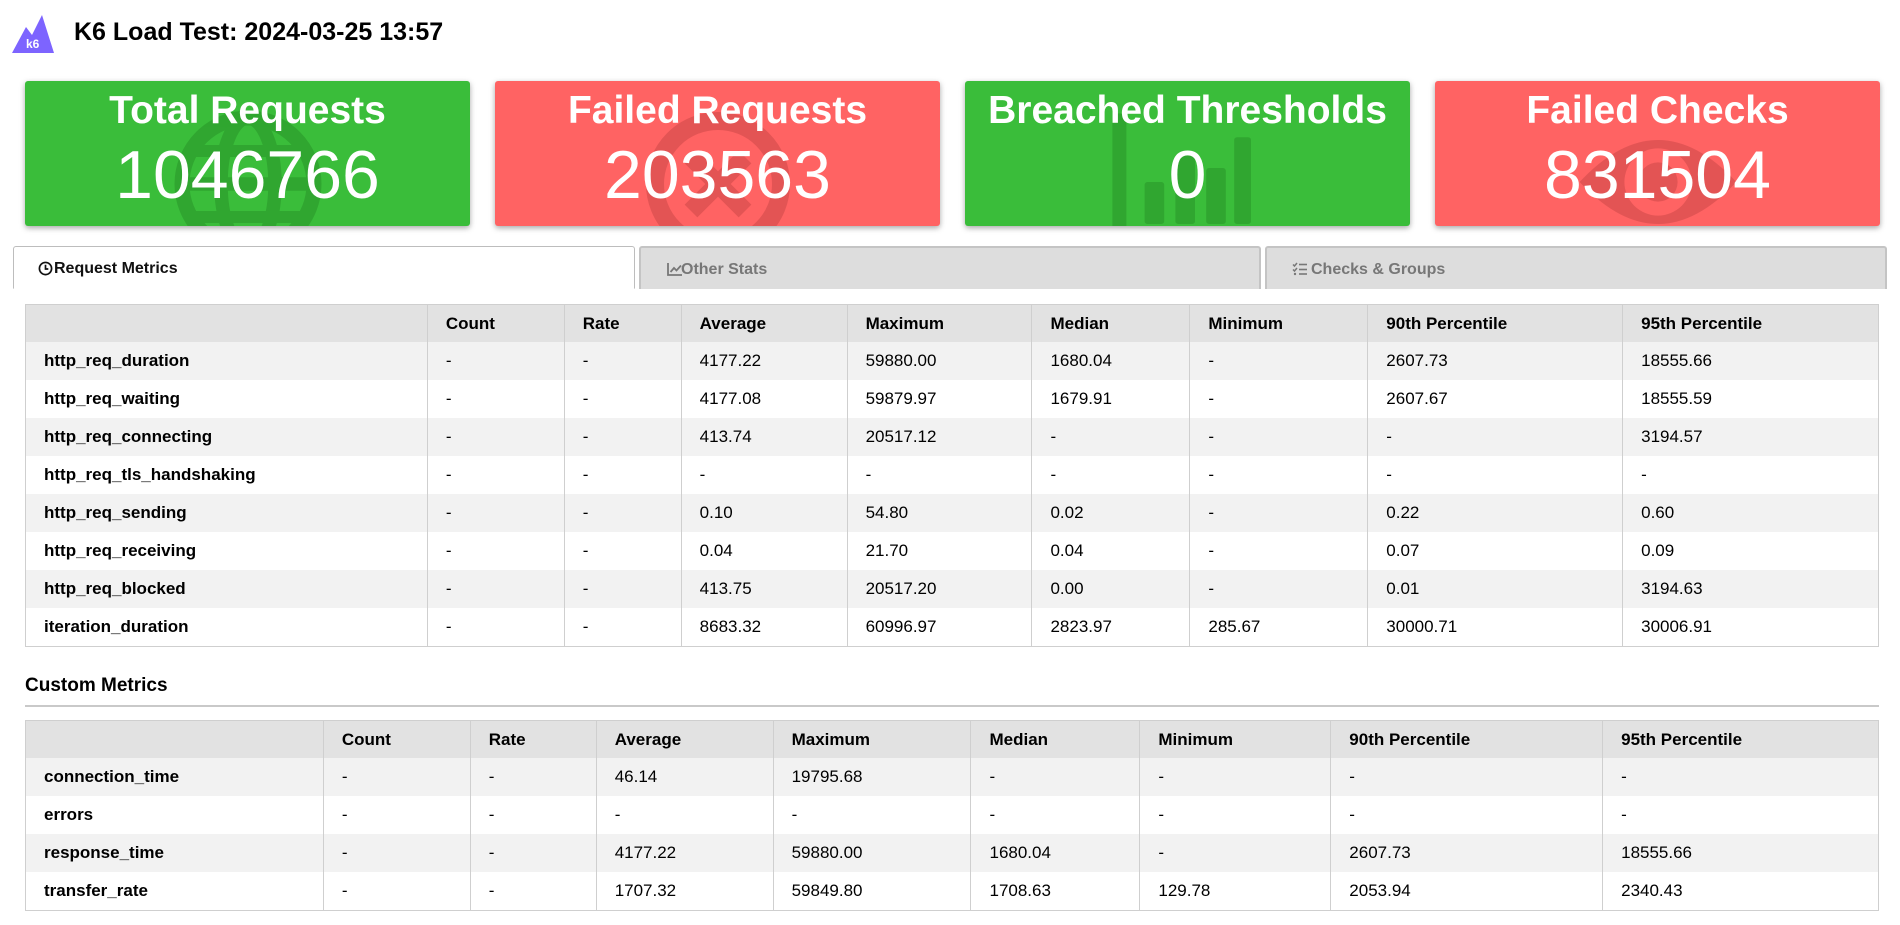 The width and height of the screenshot is (1900, 925). What do you see at coordinates (226, 513) in the screenshot?
I see `metric-name: http_req_sending` at bounding box center [226, 513].